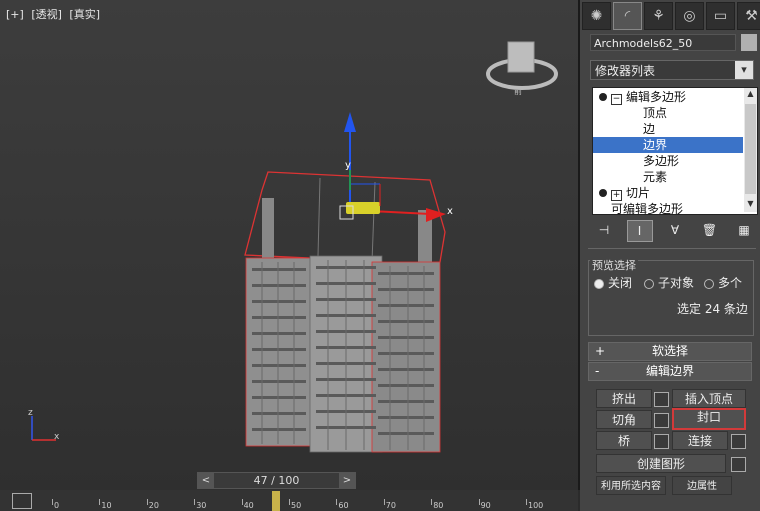 The image size is (760, 511). Describe the element at coordinates (348, 165) in the screenshot. I see `gizmo-y-label: y` at that location.